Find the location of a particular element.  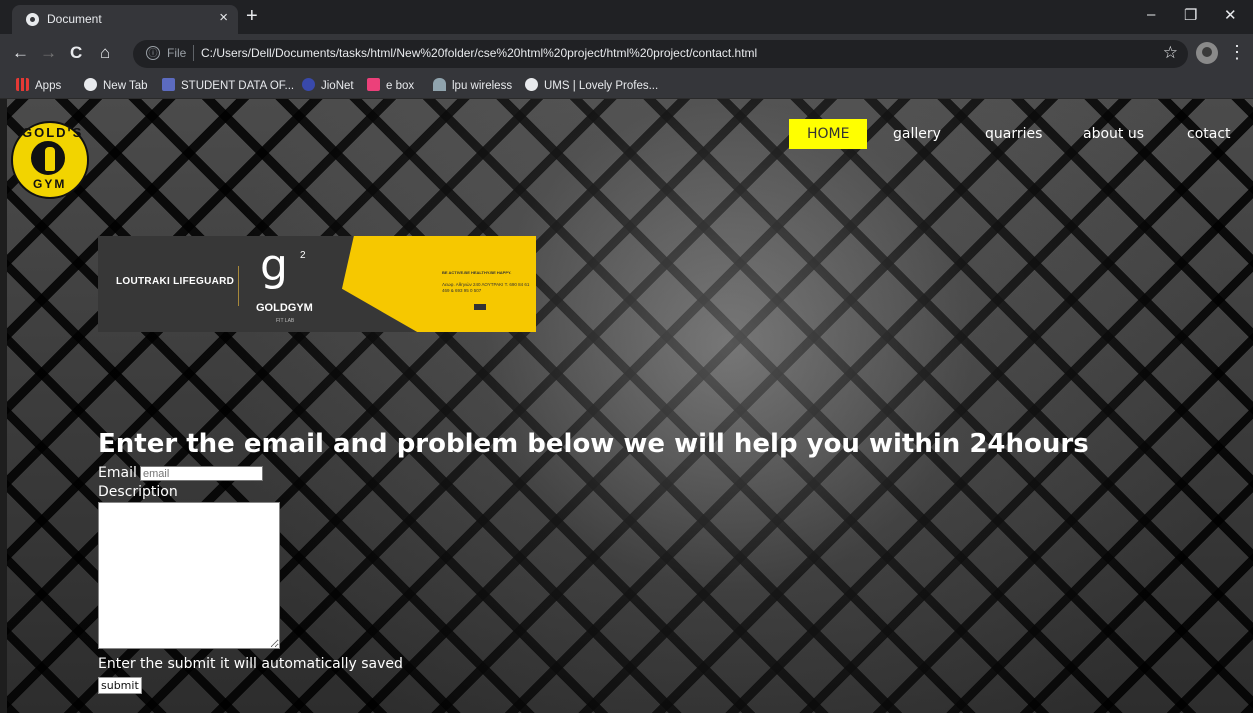

bodybuilder-icon is located at coordinates (50, 159).